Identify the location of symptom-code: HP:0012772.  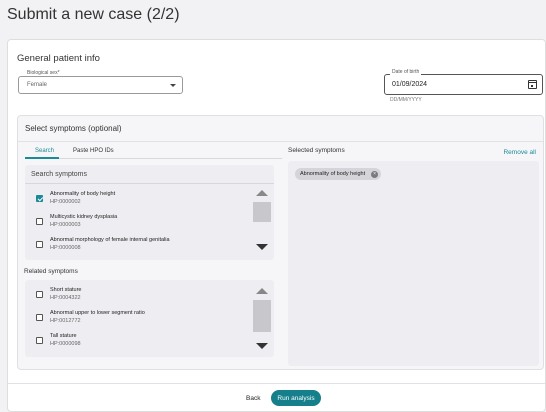
(65, 321).